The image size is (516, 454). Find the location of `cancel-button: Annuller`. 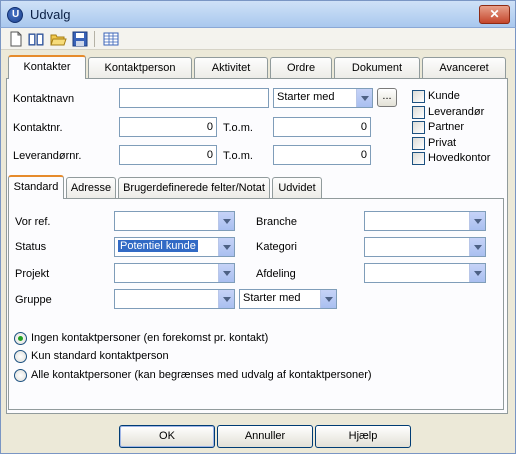

cancel-button: Annuller is located at coordinates (265, 436).